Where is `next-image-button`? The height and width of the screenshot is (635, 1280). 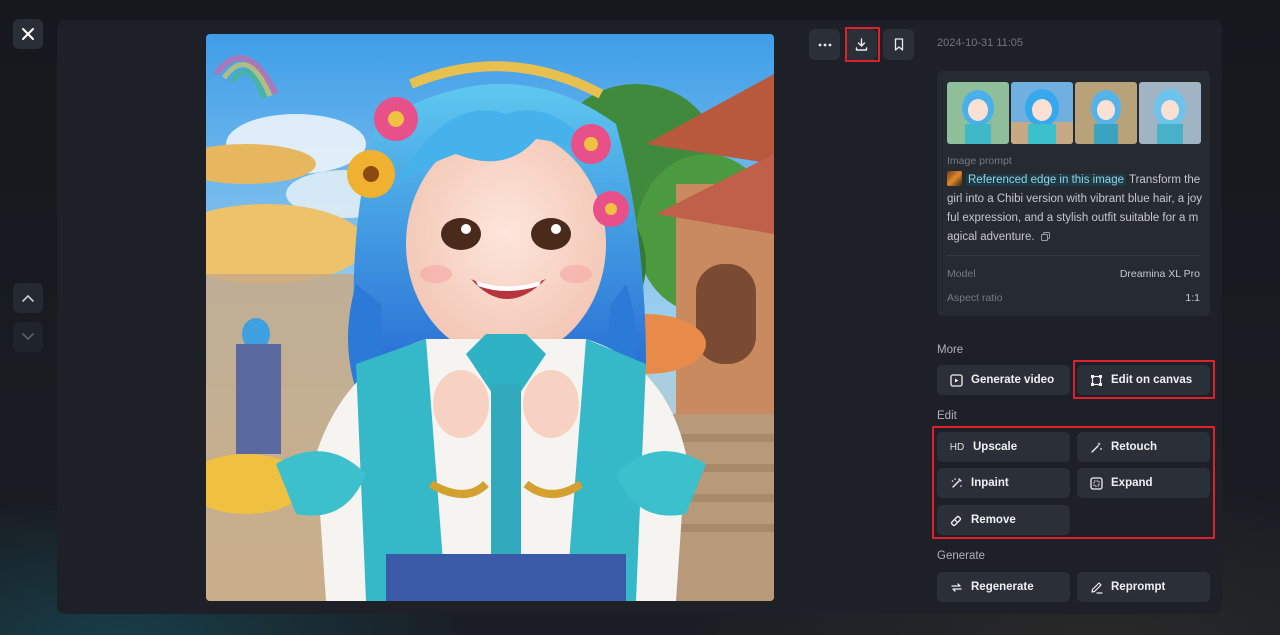 next-image-button is located at coordinates (28, 337).